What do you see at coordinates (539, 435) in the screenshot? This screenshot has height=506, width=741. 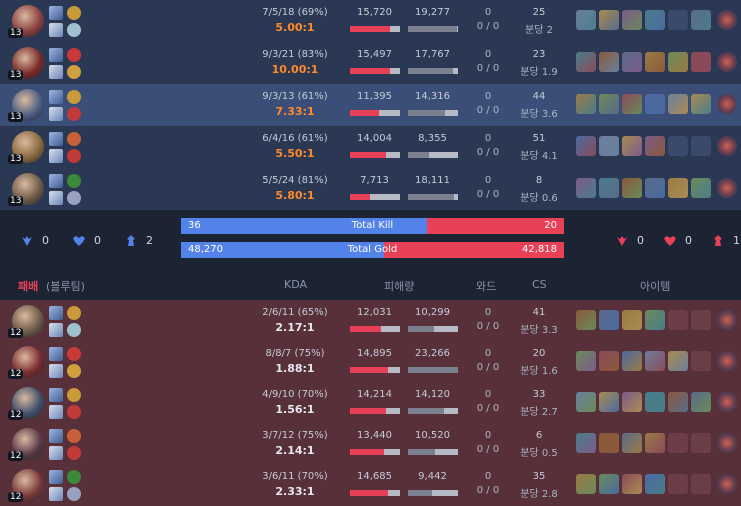 I see `cs-total: 6` at bounding box center [539, 435].